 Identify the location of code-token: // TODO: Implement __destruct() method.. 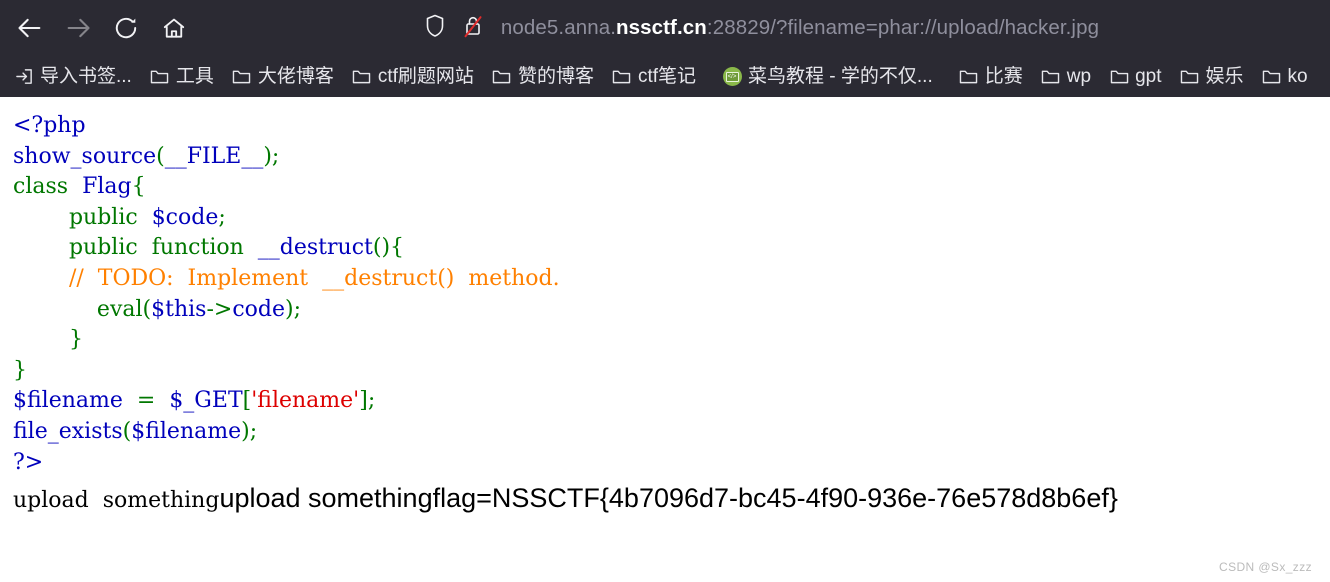
(314, 278).